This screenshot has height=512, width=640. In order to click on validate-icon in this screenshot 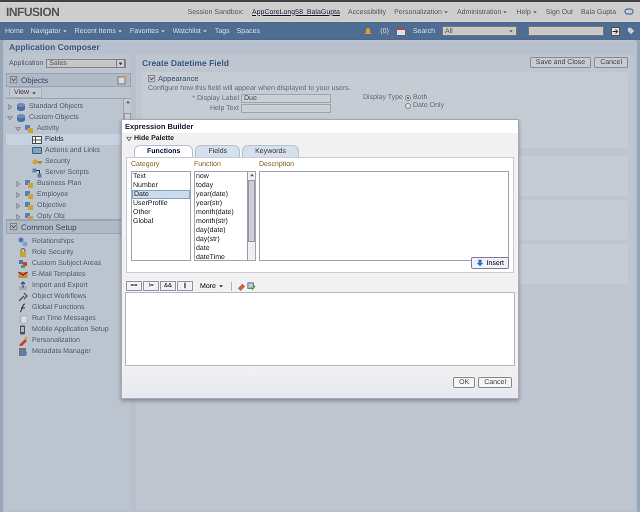, I will do `click(251, 286)`.